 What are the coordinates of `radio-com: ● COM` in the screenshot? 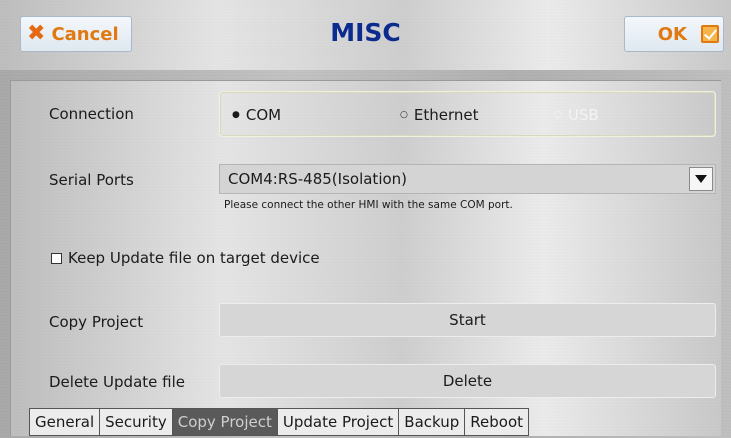 It's located at (256, 115).